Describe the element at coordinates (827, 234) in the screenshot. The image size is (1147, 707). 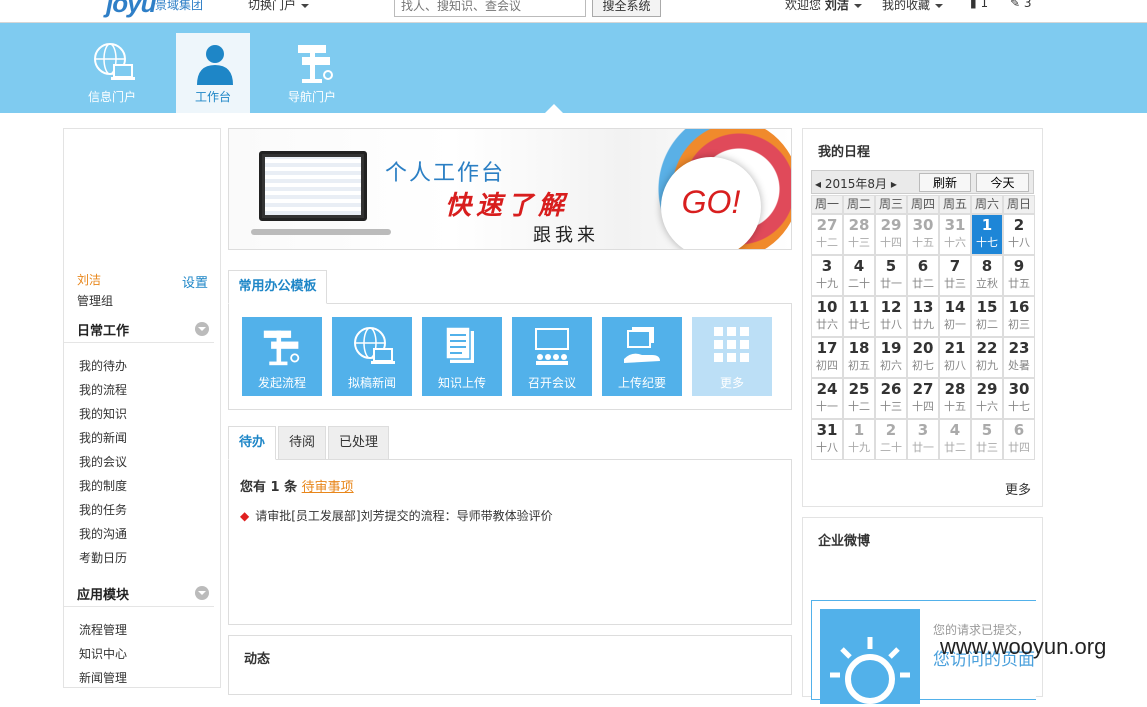
I see `calendar-day: 27 十二` at that location.